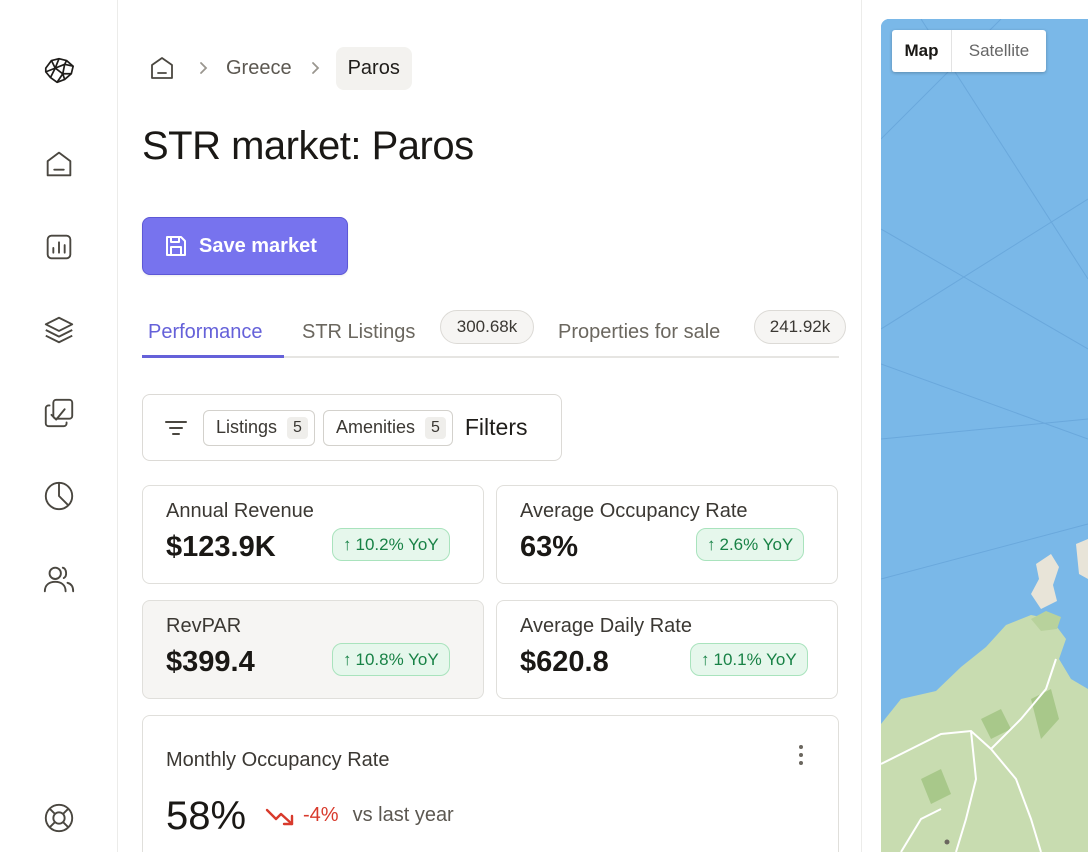 The width and height of the screenshot is (1088, 852). I want to click on active-tab-indicator, so click(213, 356).